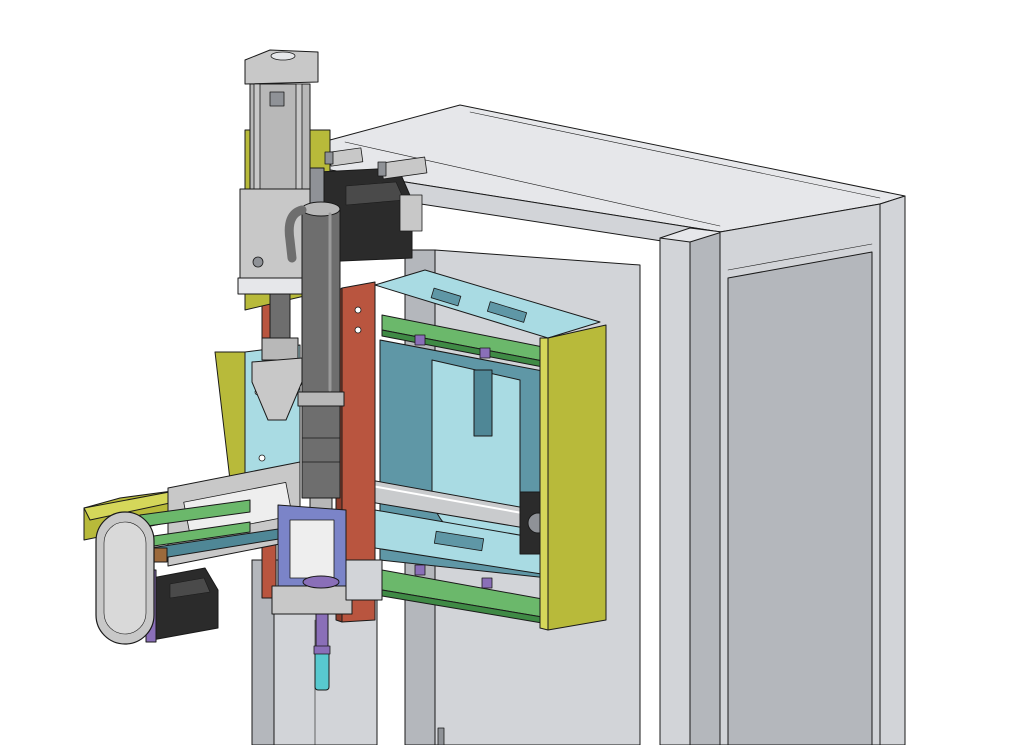  Describe the element at coordinates (483, 403) in the screenshot. I see `carriage-stop-block` at that location.